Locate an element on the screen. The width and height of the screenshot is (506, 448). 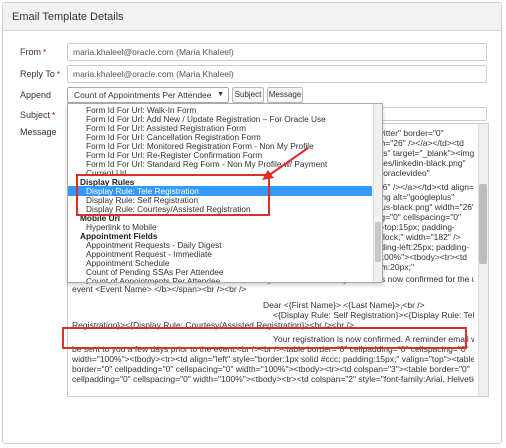
append-label: Append is located at coordinates (36, 95).